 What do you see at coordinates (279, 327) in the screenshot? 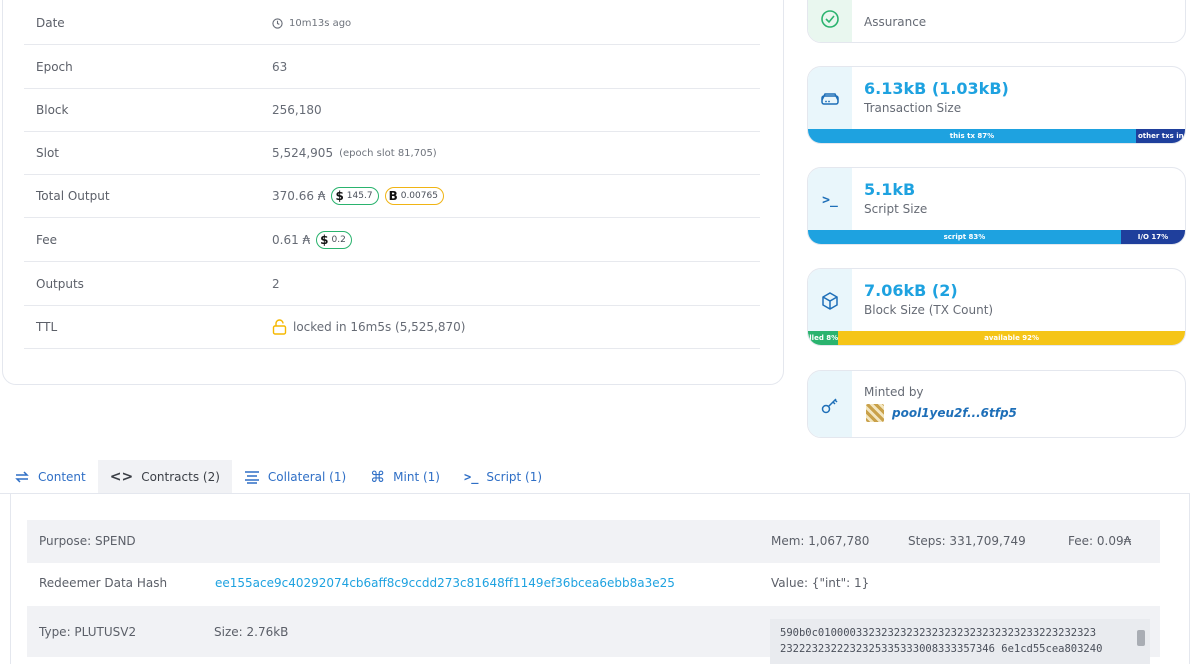
I see `lock-icon` at bounding box center [279, 327].